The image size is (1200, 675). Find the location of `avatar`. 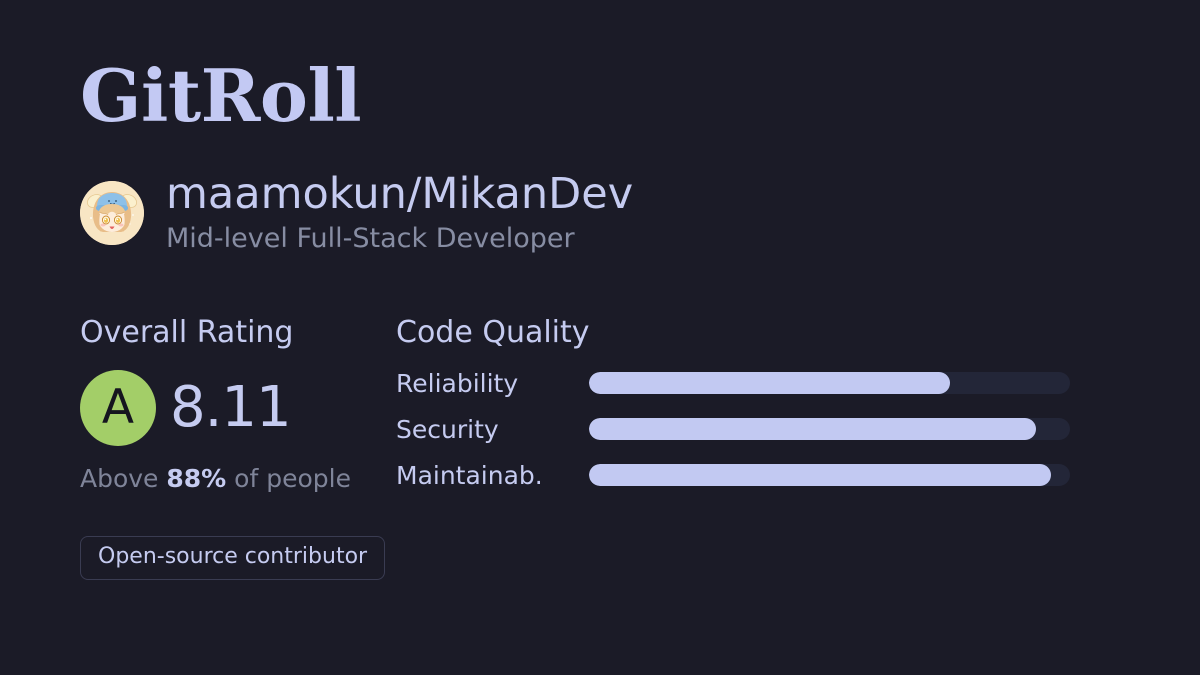

avatar is located at coordinates (112, 212).